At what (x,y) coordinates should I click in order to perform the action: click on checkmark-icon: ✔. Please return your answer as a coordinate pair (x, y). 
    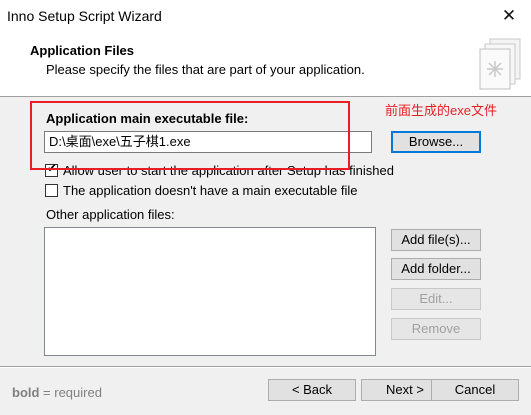
    Looking at the image, I should click on (52, 167).